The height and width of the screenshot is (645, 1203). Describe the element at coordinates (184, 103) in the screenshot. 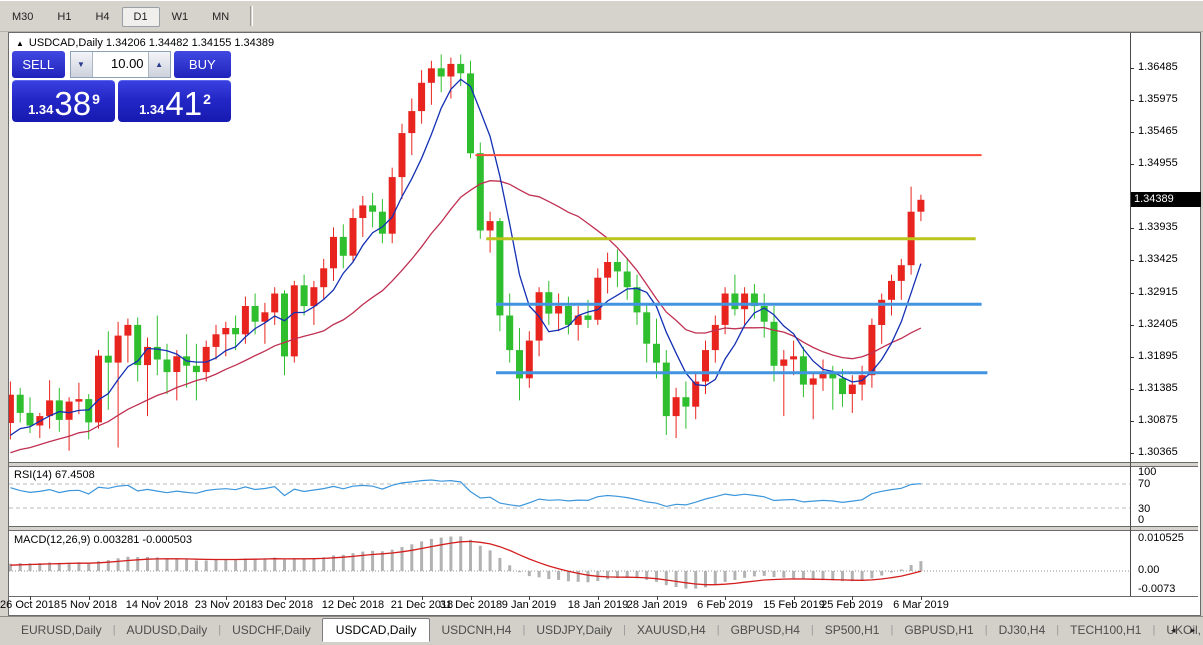

I see `buy-price-big: 41` at that location.